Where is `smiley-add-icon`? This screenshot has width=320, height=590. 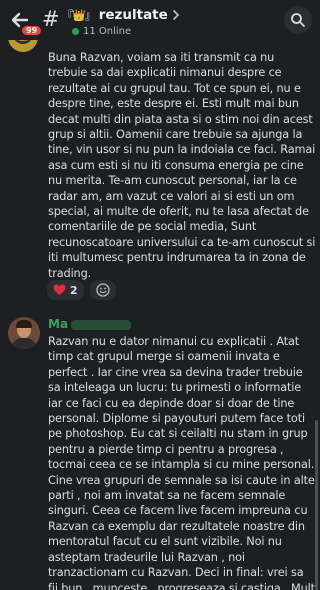
smiley-add-icon is located at coordinates (103, 290).